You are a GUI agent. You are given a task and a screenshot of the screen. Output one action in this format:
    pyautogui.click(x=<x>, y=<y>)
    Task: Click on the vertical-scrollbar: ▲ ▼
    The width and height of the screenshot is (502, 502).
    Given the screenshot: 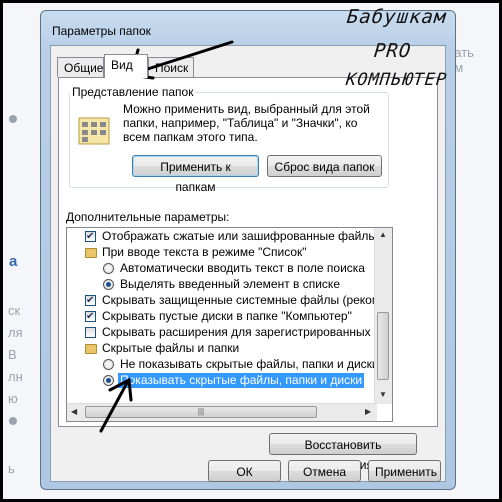 What is the action you would take?
    pyautogui.click(x=383, y=316)
    